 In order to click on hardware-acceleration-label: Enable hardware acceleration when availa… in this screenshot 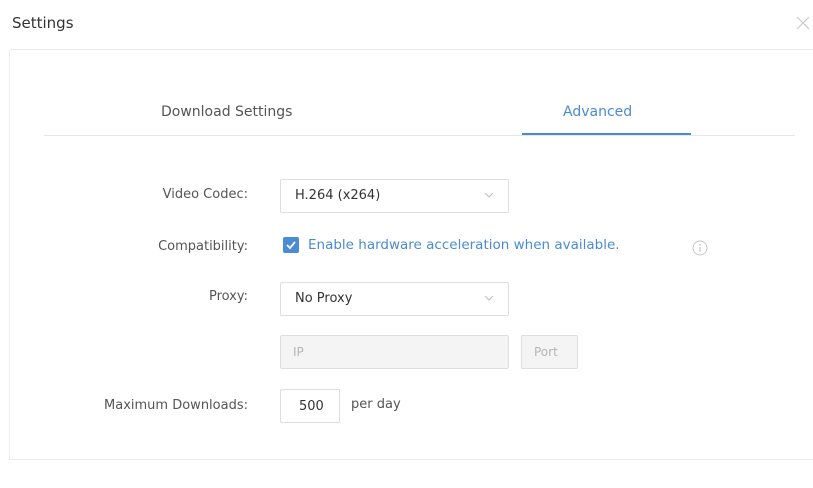, I will do `click(464, 245)`.